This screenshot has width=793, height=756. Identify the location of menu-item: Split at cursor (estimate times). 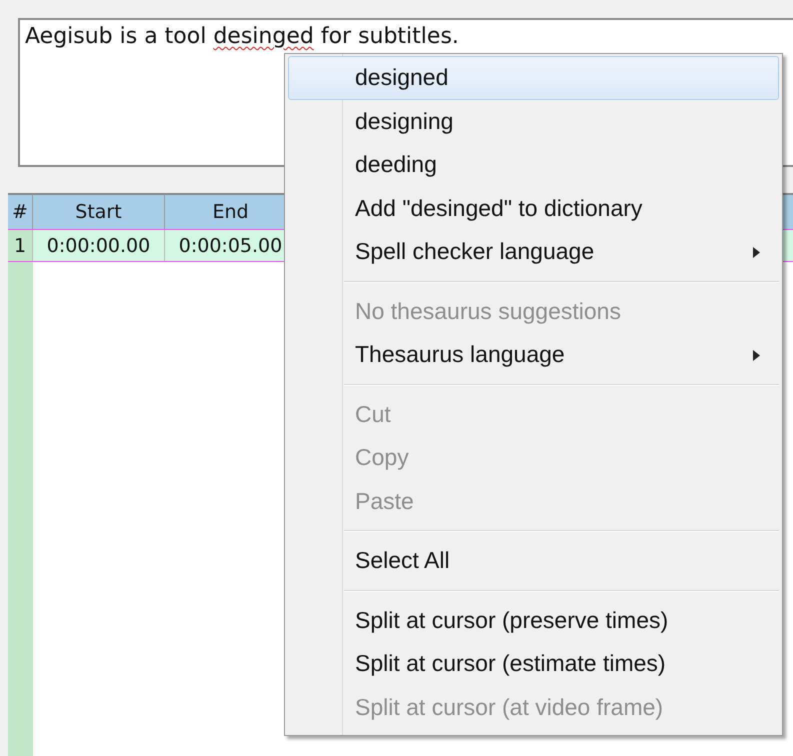
(533, 664).